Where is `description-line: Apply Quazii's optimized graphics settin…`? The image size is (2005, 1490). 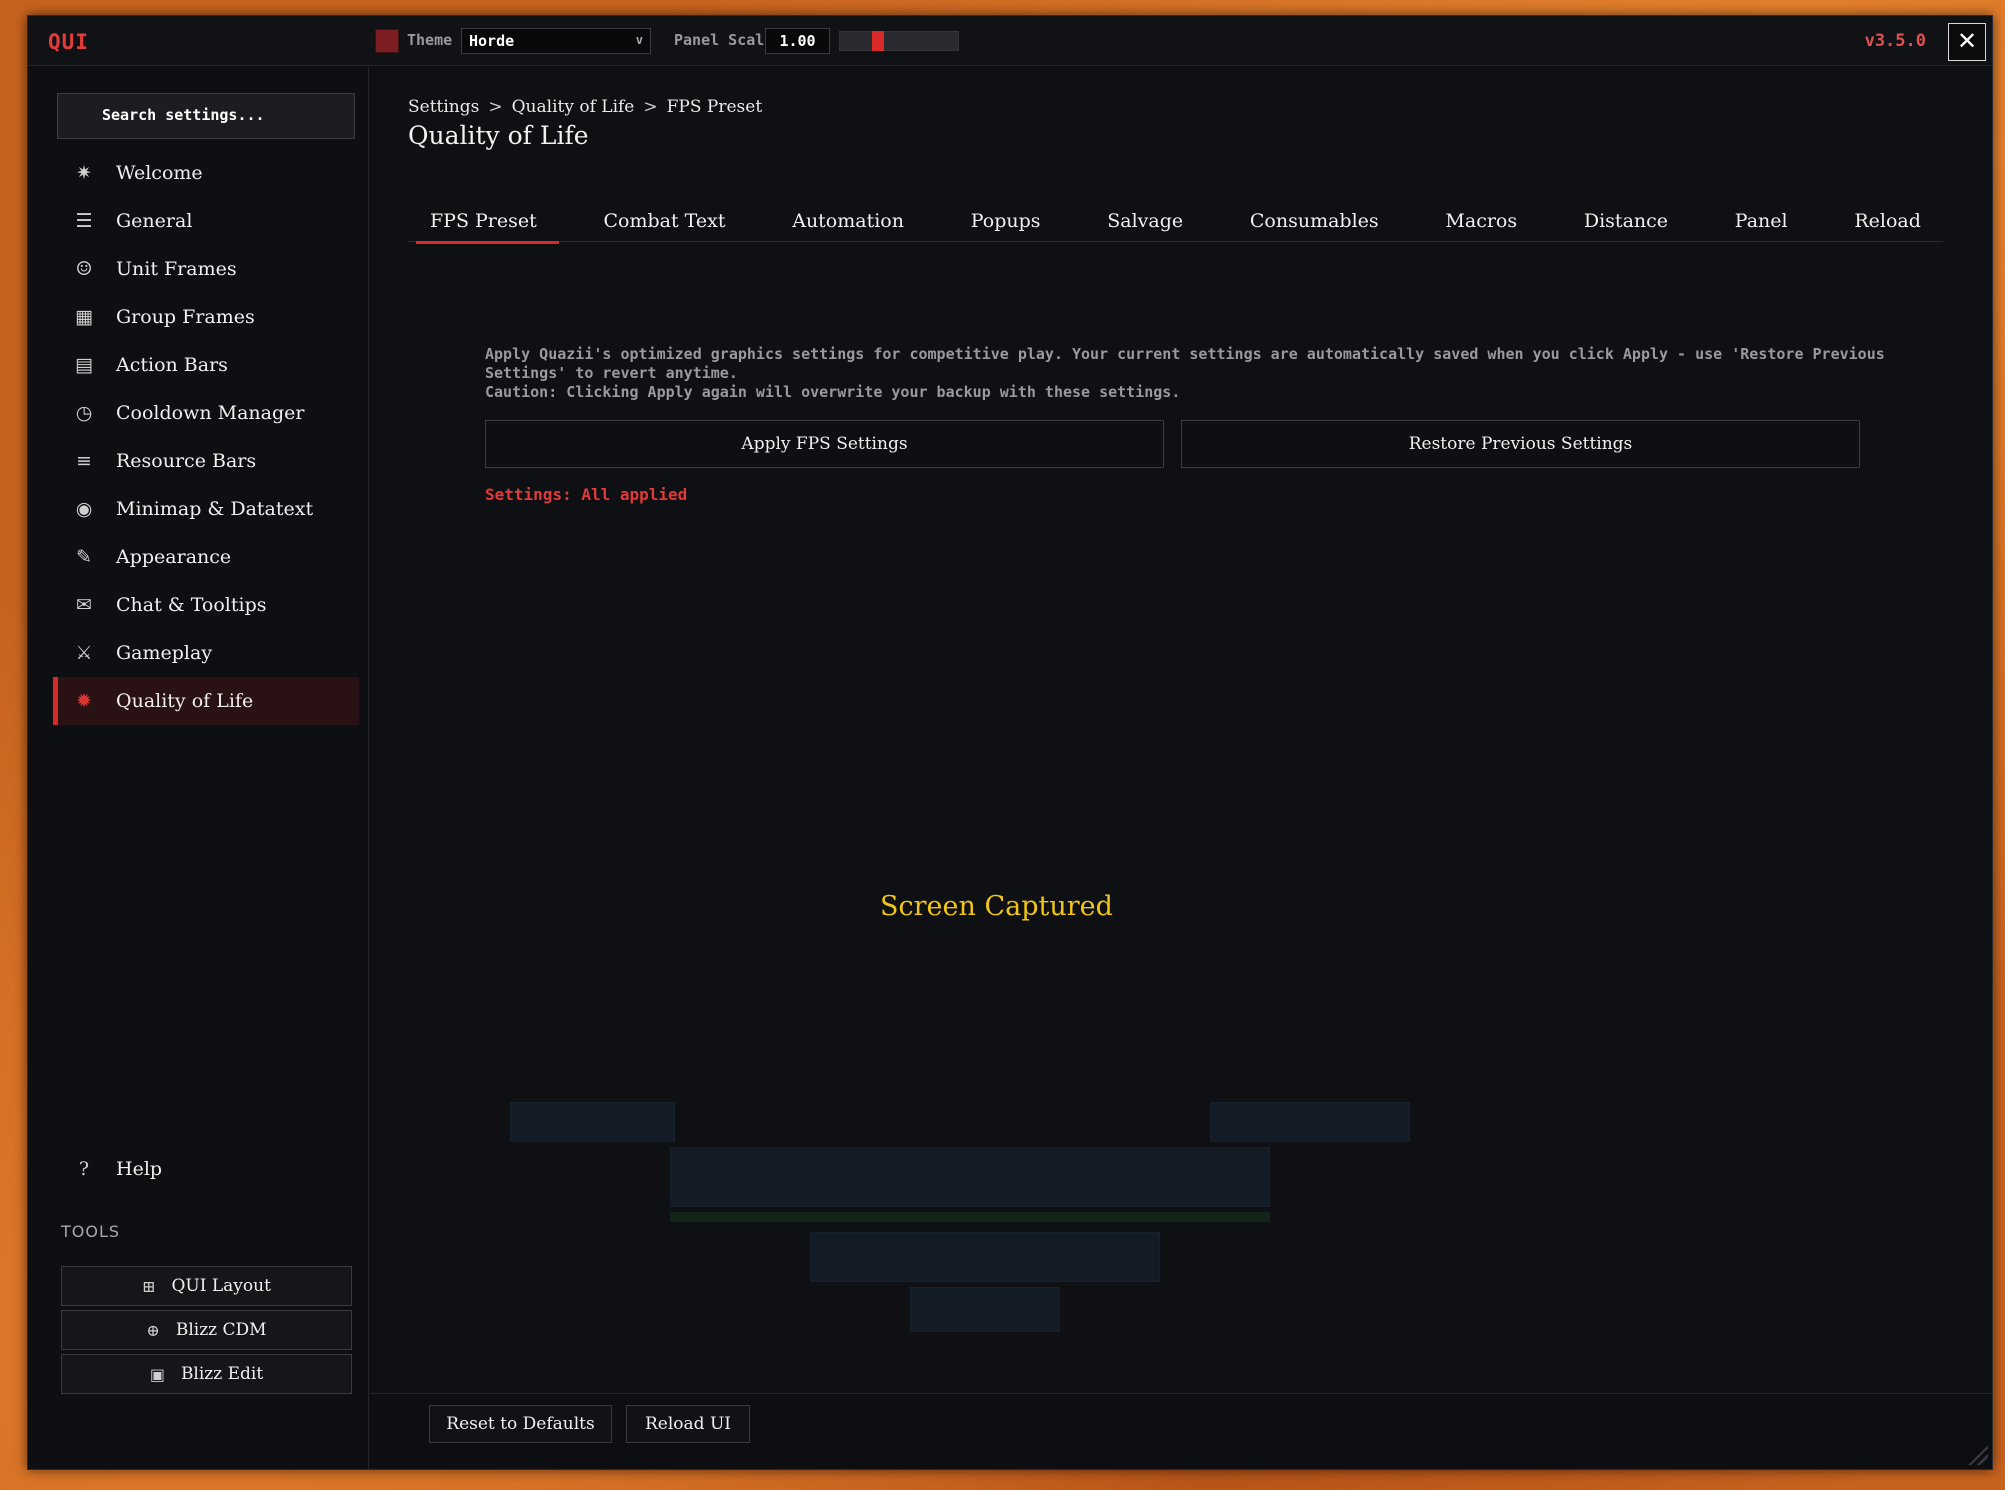
description-line: Apply Quazii's optimized graphics settin… is located at coordinates (1185, 363).